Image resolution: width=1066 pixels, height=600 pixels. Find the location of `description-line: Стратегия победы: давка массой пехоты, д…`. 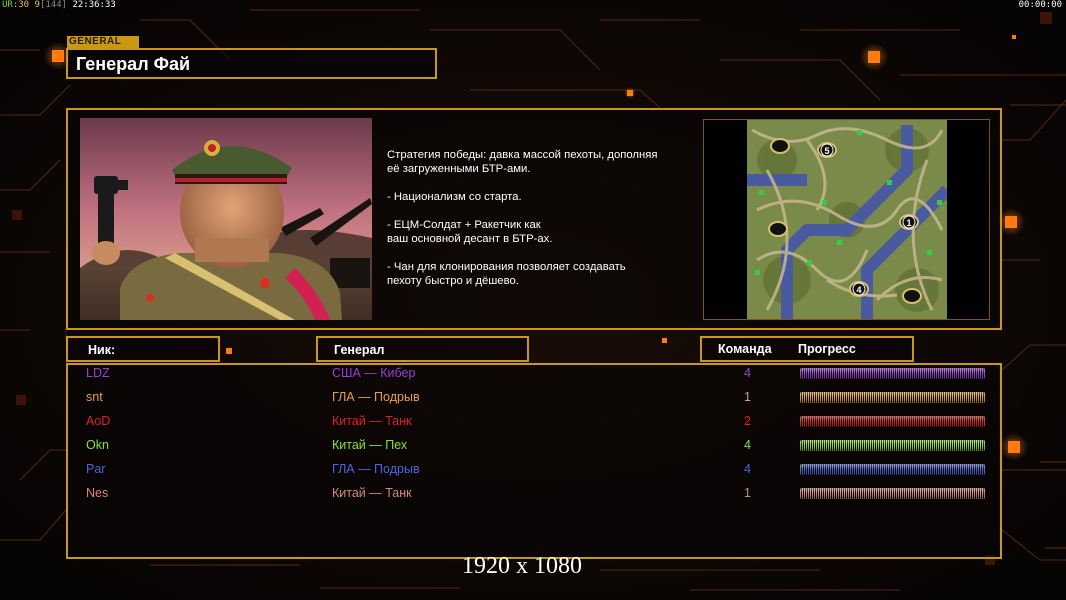

description-line: Стратегия победы: давка массой пехоты, д… is located at coordinates (522, 162).